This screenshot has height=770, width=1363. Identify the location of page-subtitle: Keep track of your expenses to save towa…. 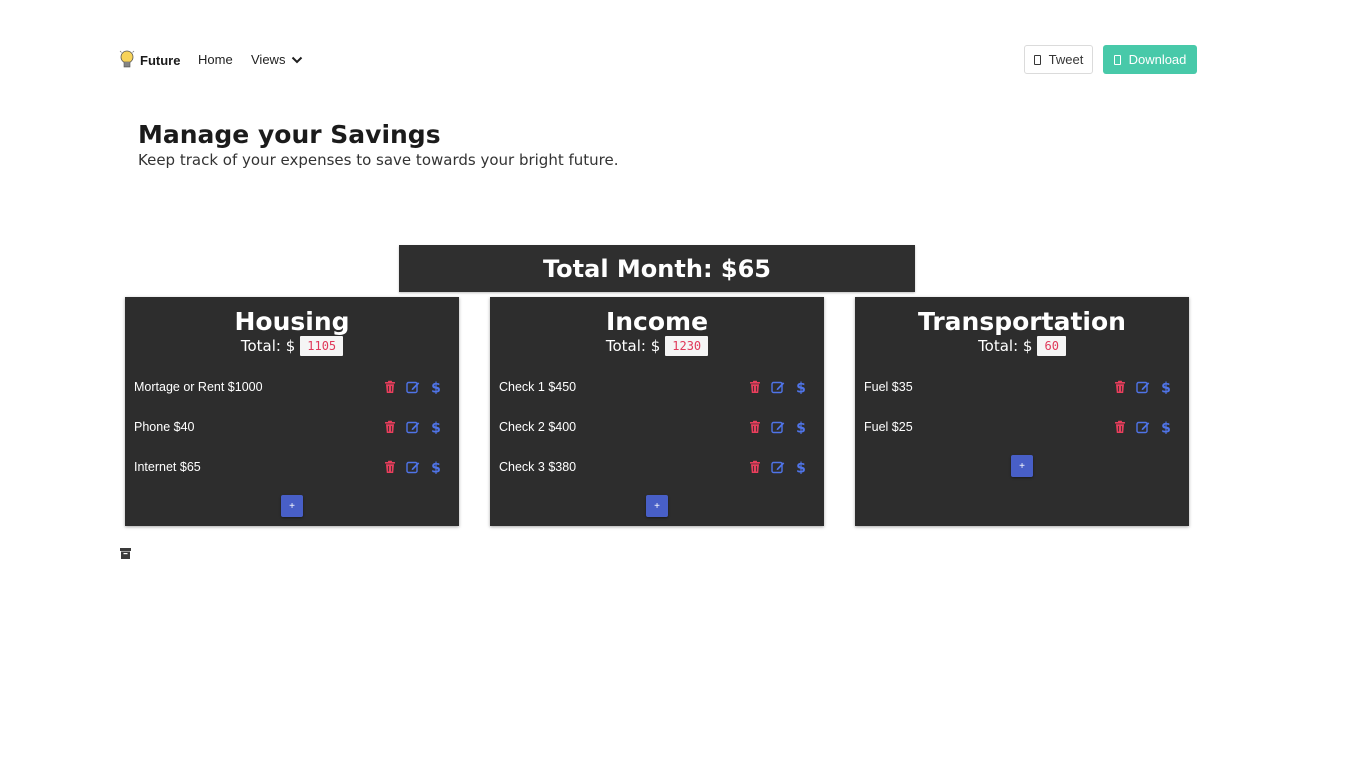
(378, 160).